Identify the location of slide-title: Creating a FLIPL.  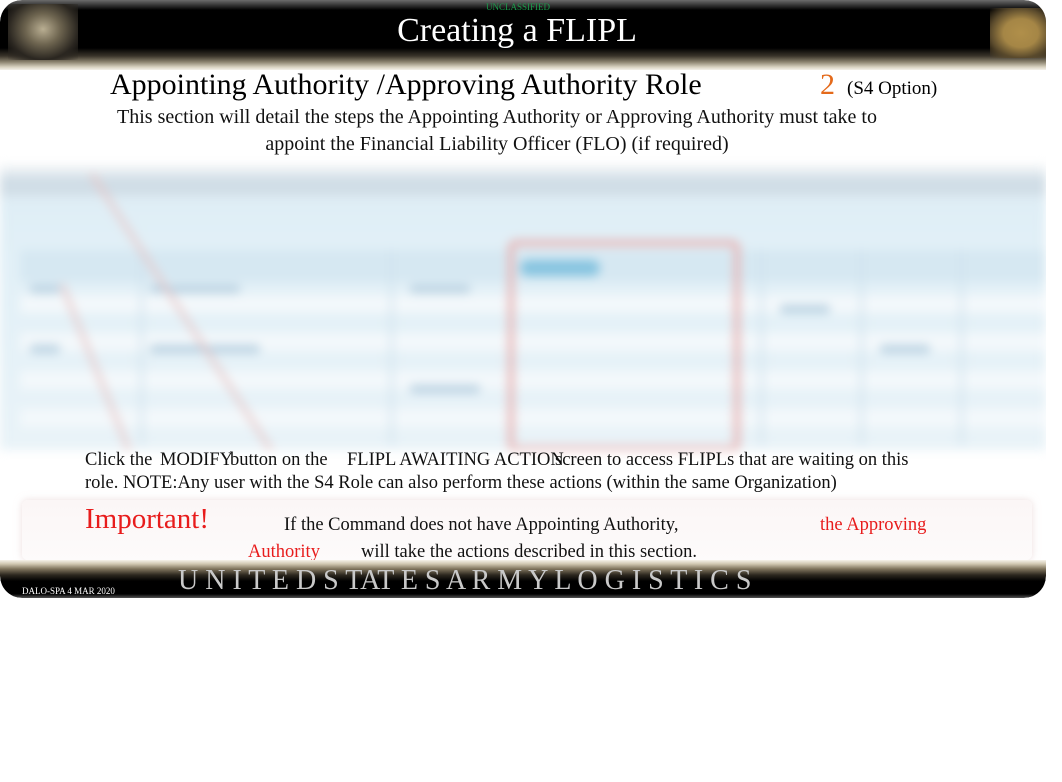
(517, 30).